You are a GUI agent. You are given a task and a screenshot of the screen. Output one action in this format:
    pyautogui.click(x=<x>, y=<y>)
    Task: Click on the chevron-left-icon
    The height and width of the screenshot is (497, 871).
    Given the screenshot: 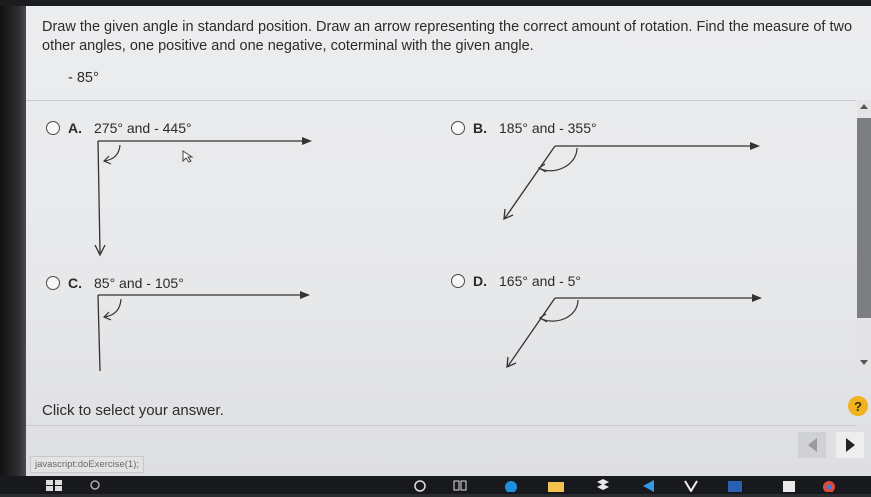 What is the action you would take?
    pyautogui.click(x=812, y=445)
    